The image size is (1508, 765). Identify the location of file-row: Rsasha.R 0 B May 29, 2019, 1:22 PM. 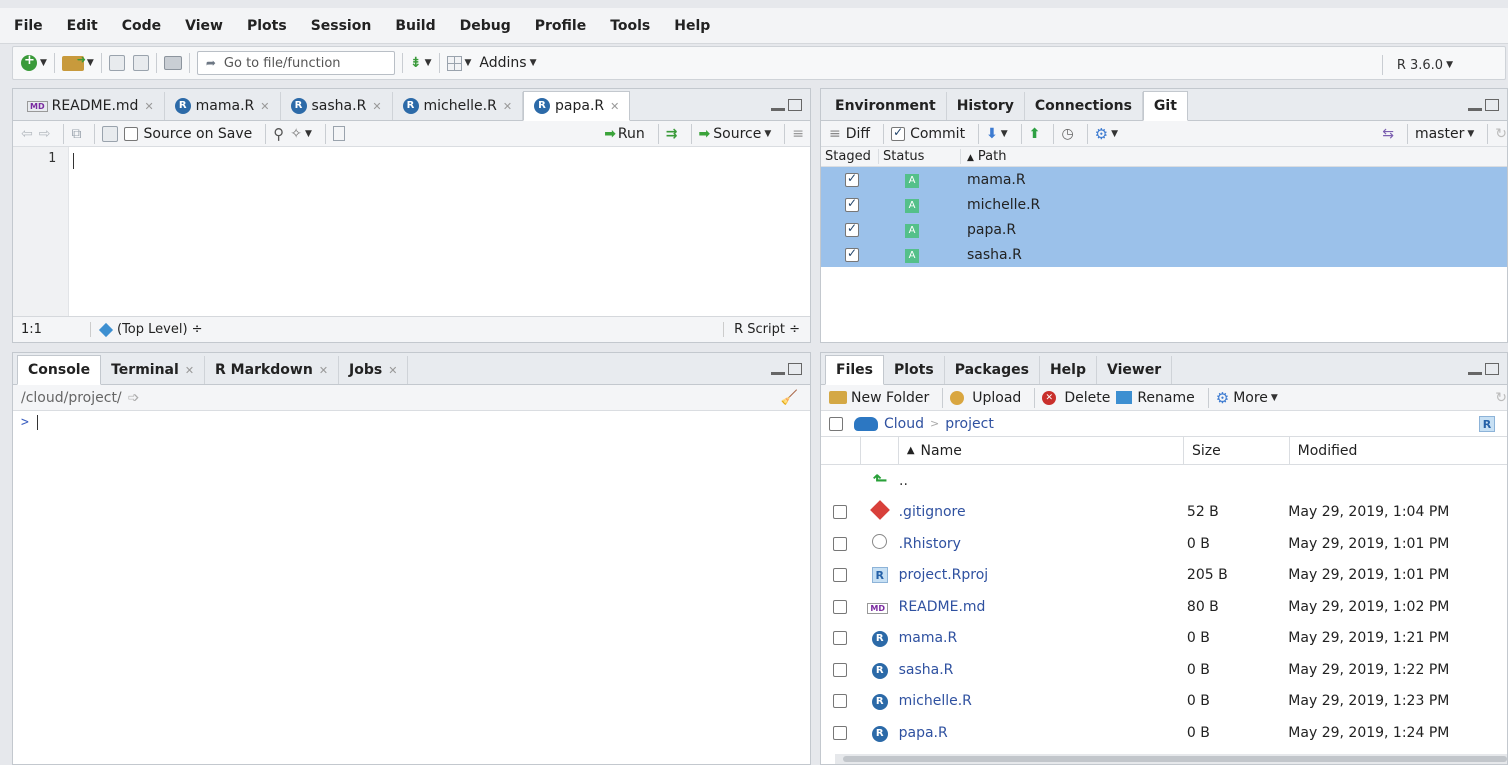
(1164, 670).